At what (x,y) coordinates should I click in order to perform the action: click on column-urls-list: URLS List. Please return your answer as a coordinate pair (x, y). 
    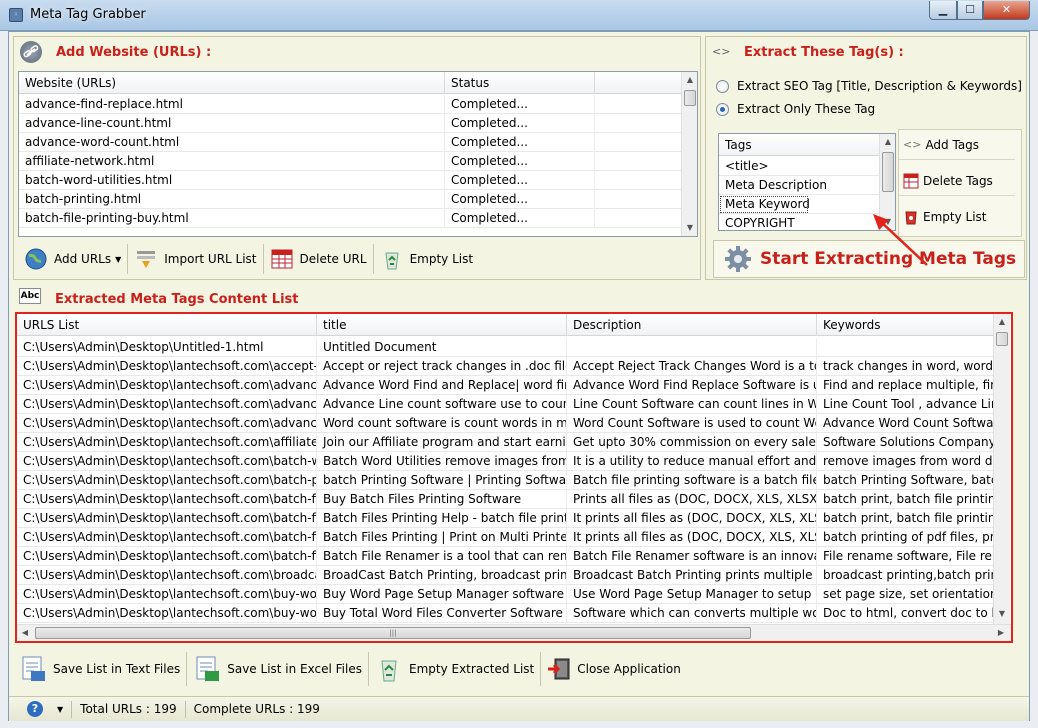
    Looking at the image, I should click on (167, 325).